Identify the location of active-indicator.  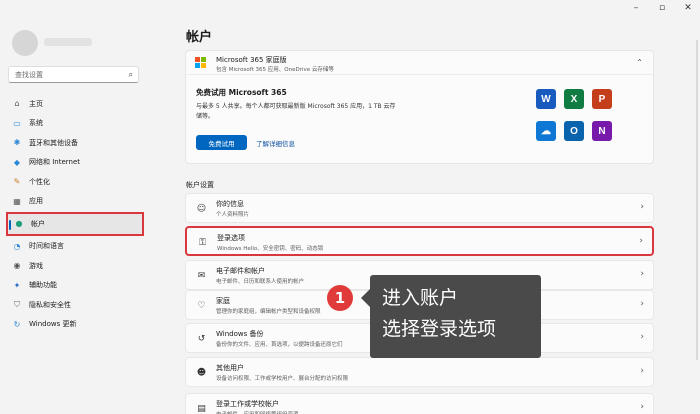
(10, 224).